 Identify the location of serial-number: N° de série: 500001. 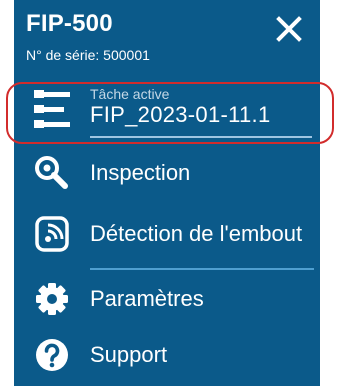
(88, 55).